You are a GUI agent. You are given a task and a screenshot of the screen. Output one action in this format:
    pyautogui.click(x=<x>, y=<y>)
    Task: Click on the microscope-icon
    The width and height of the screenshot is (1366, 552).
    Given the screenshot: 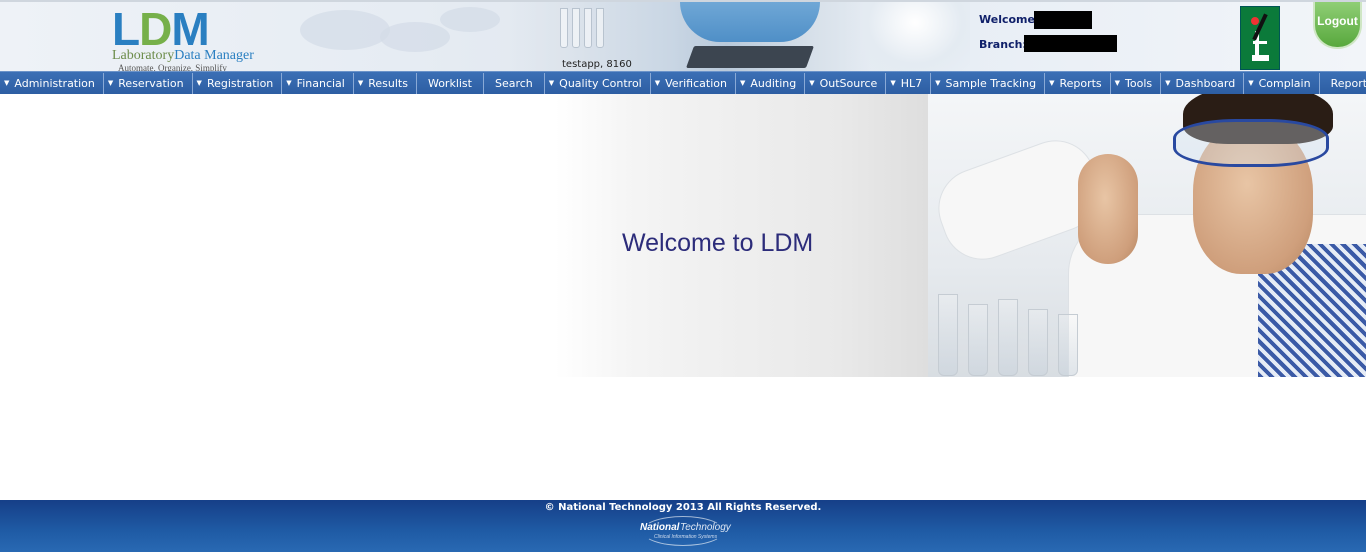 What is the action you would take?
    pyautogui.click(x=1260, y=38)
    